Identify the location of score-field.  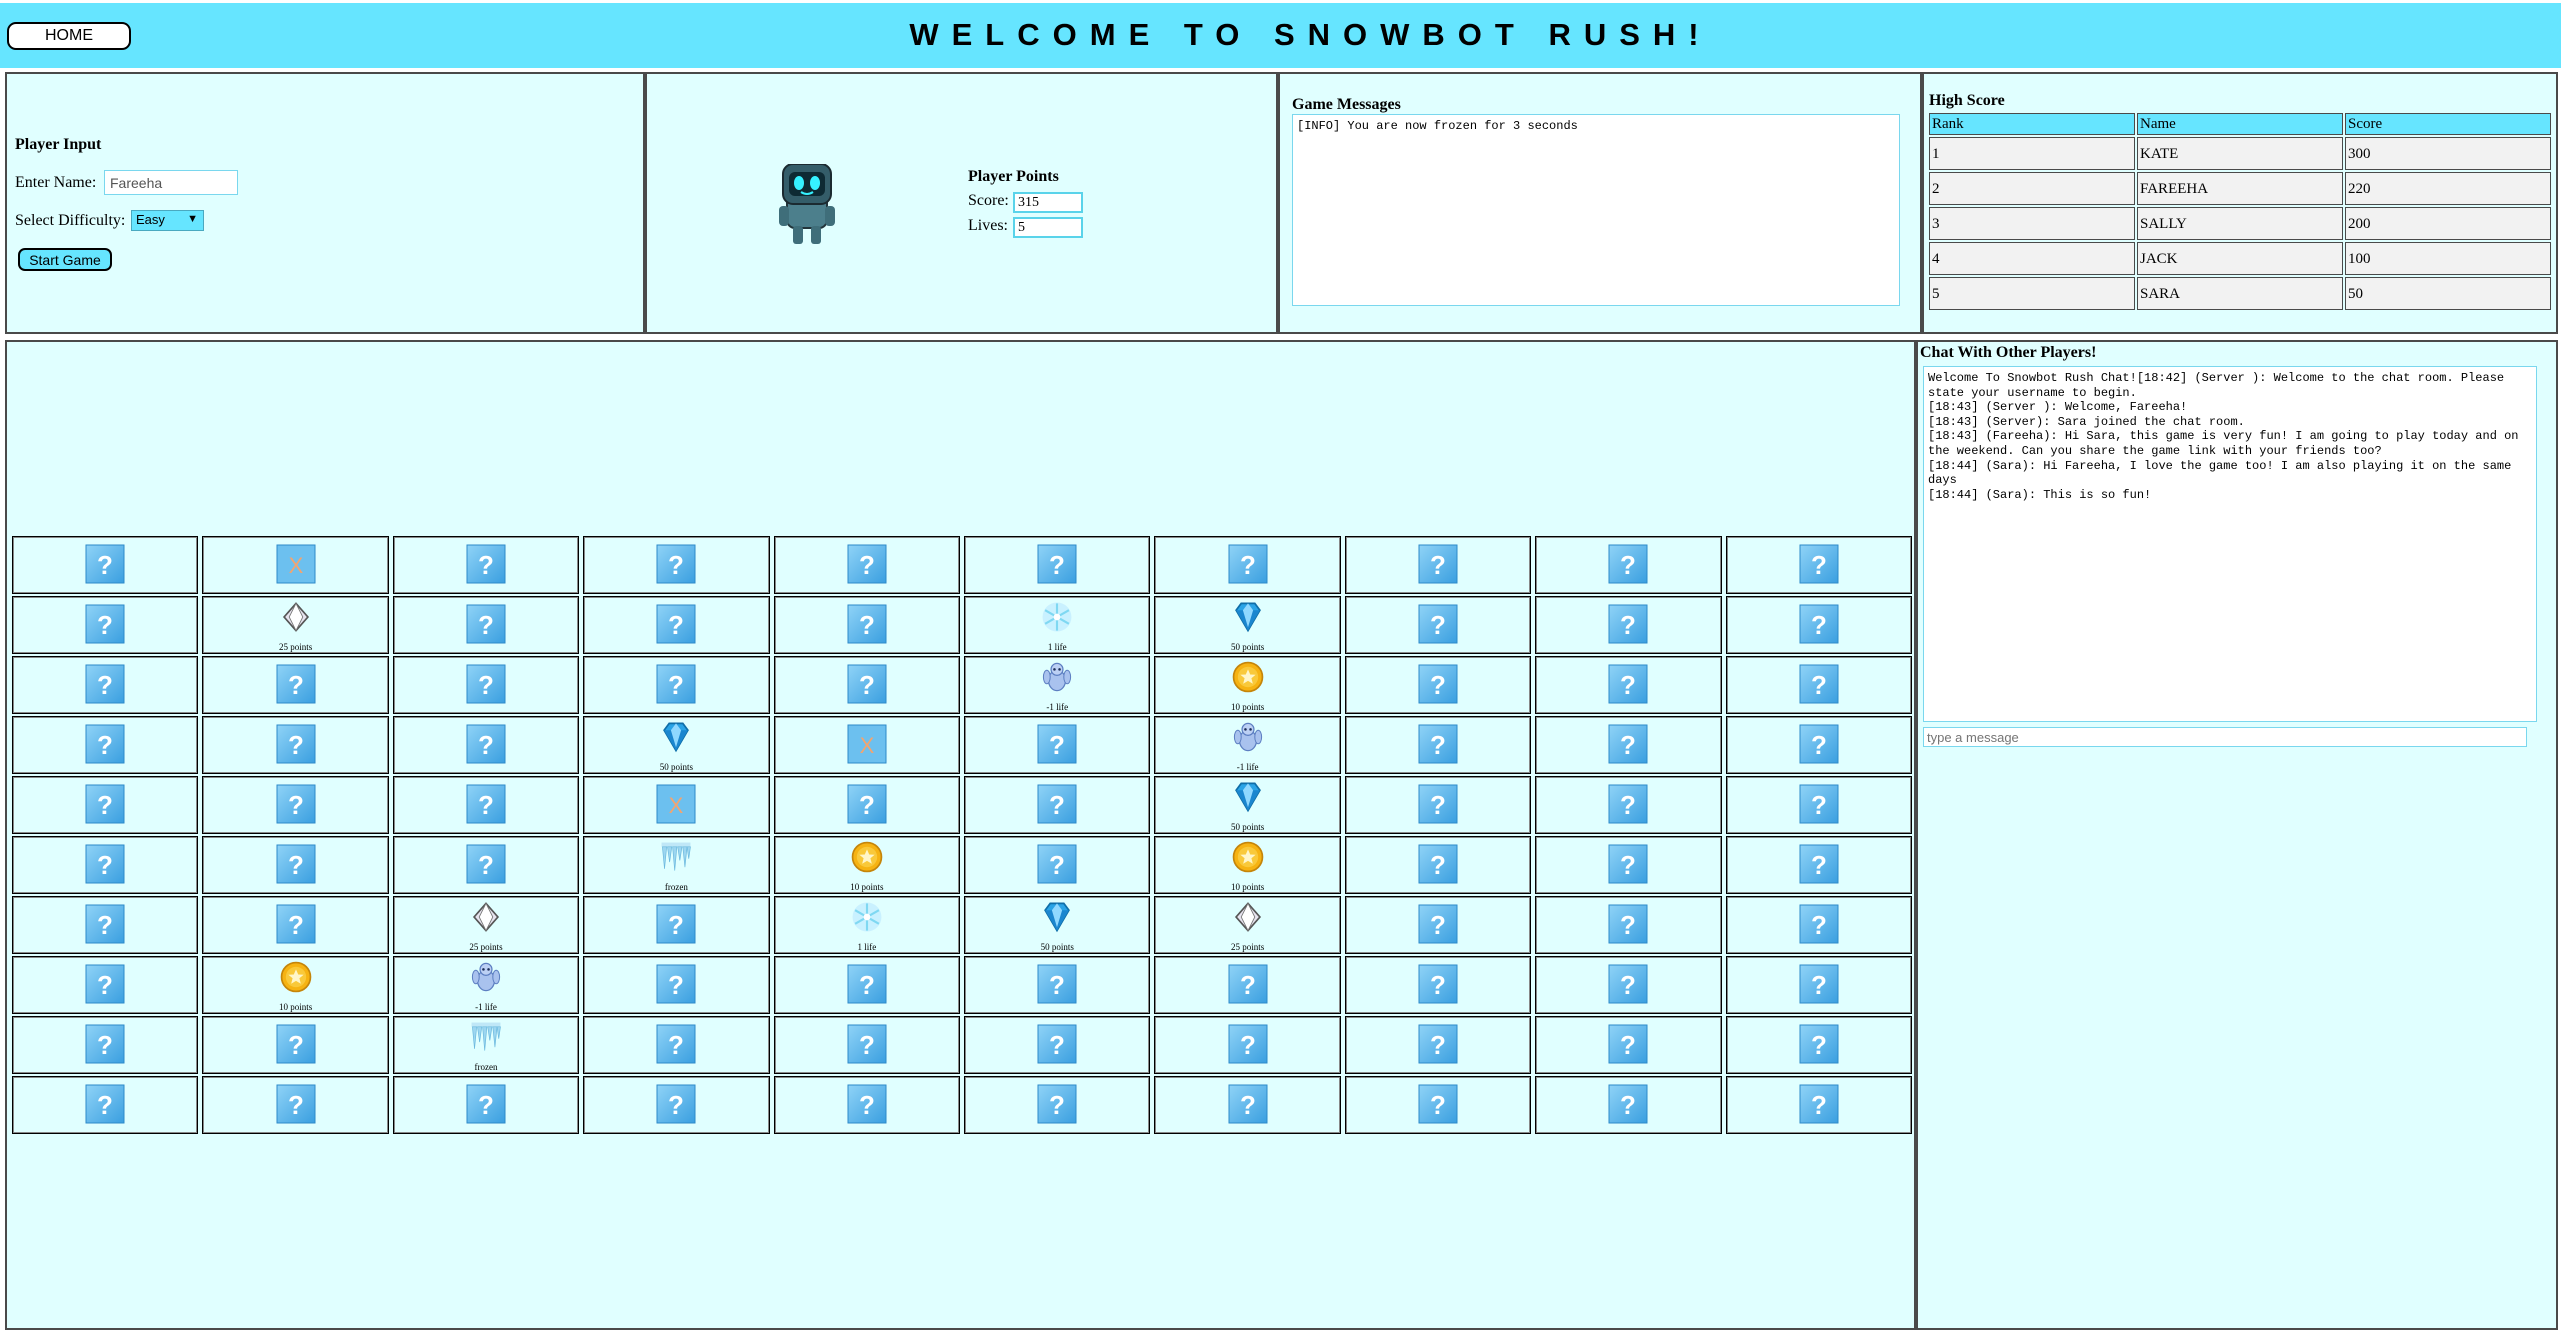
(1048, 202).